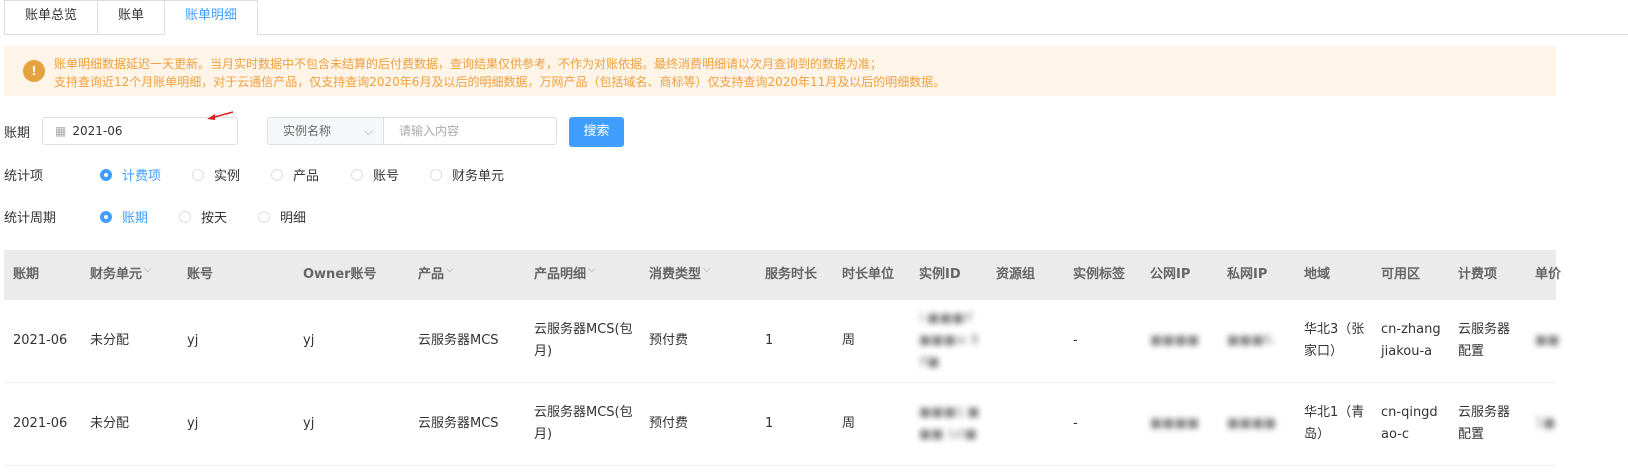 This screenshot has width=1628, height=476. I want to click on column-header: 财务单元, so click(135, 275).